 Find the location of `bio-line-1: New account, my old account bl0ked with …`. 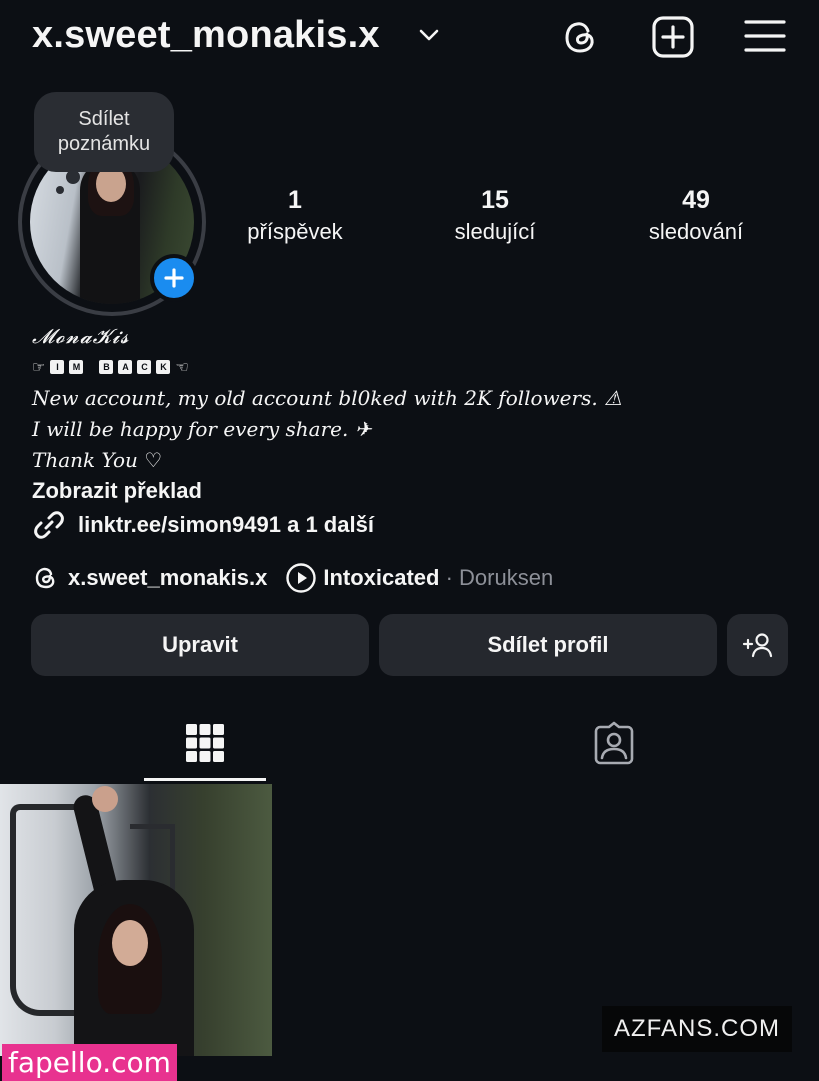

bio-line-1: New account, my old account bl0ked with … is located at coordinates (327, 398).